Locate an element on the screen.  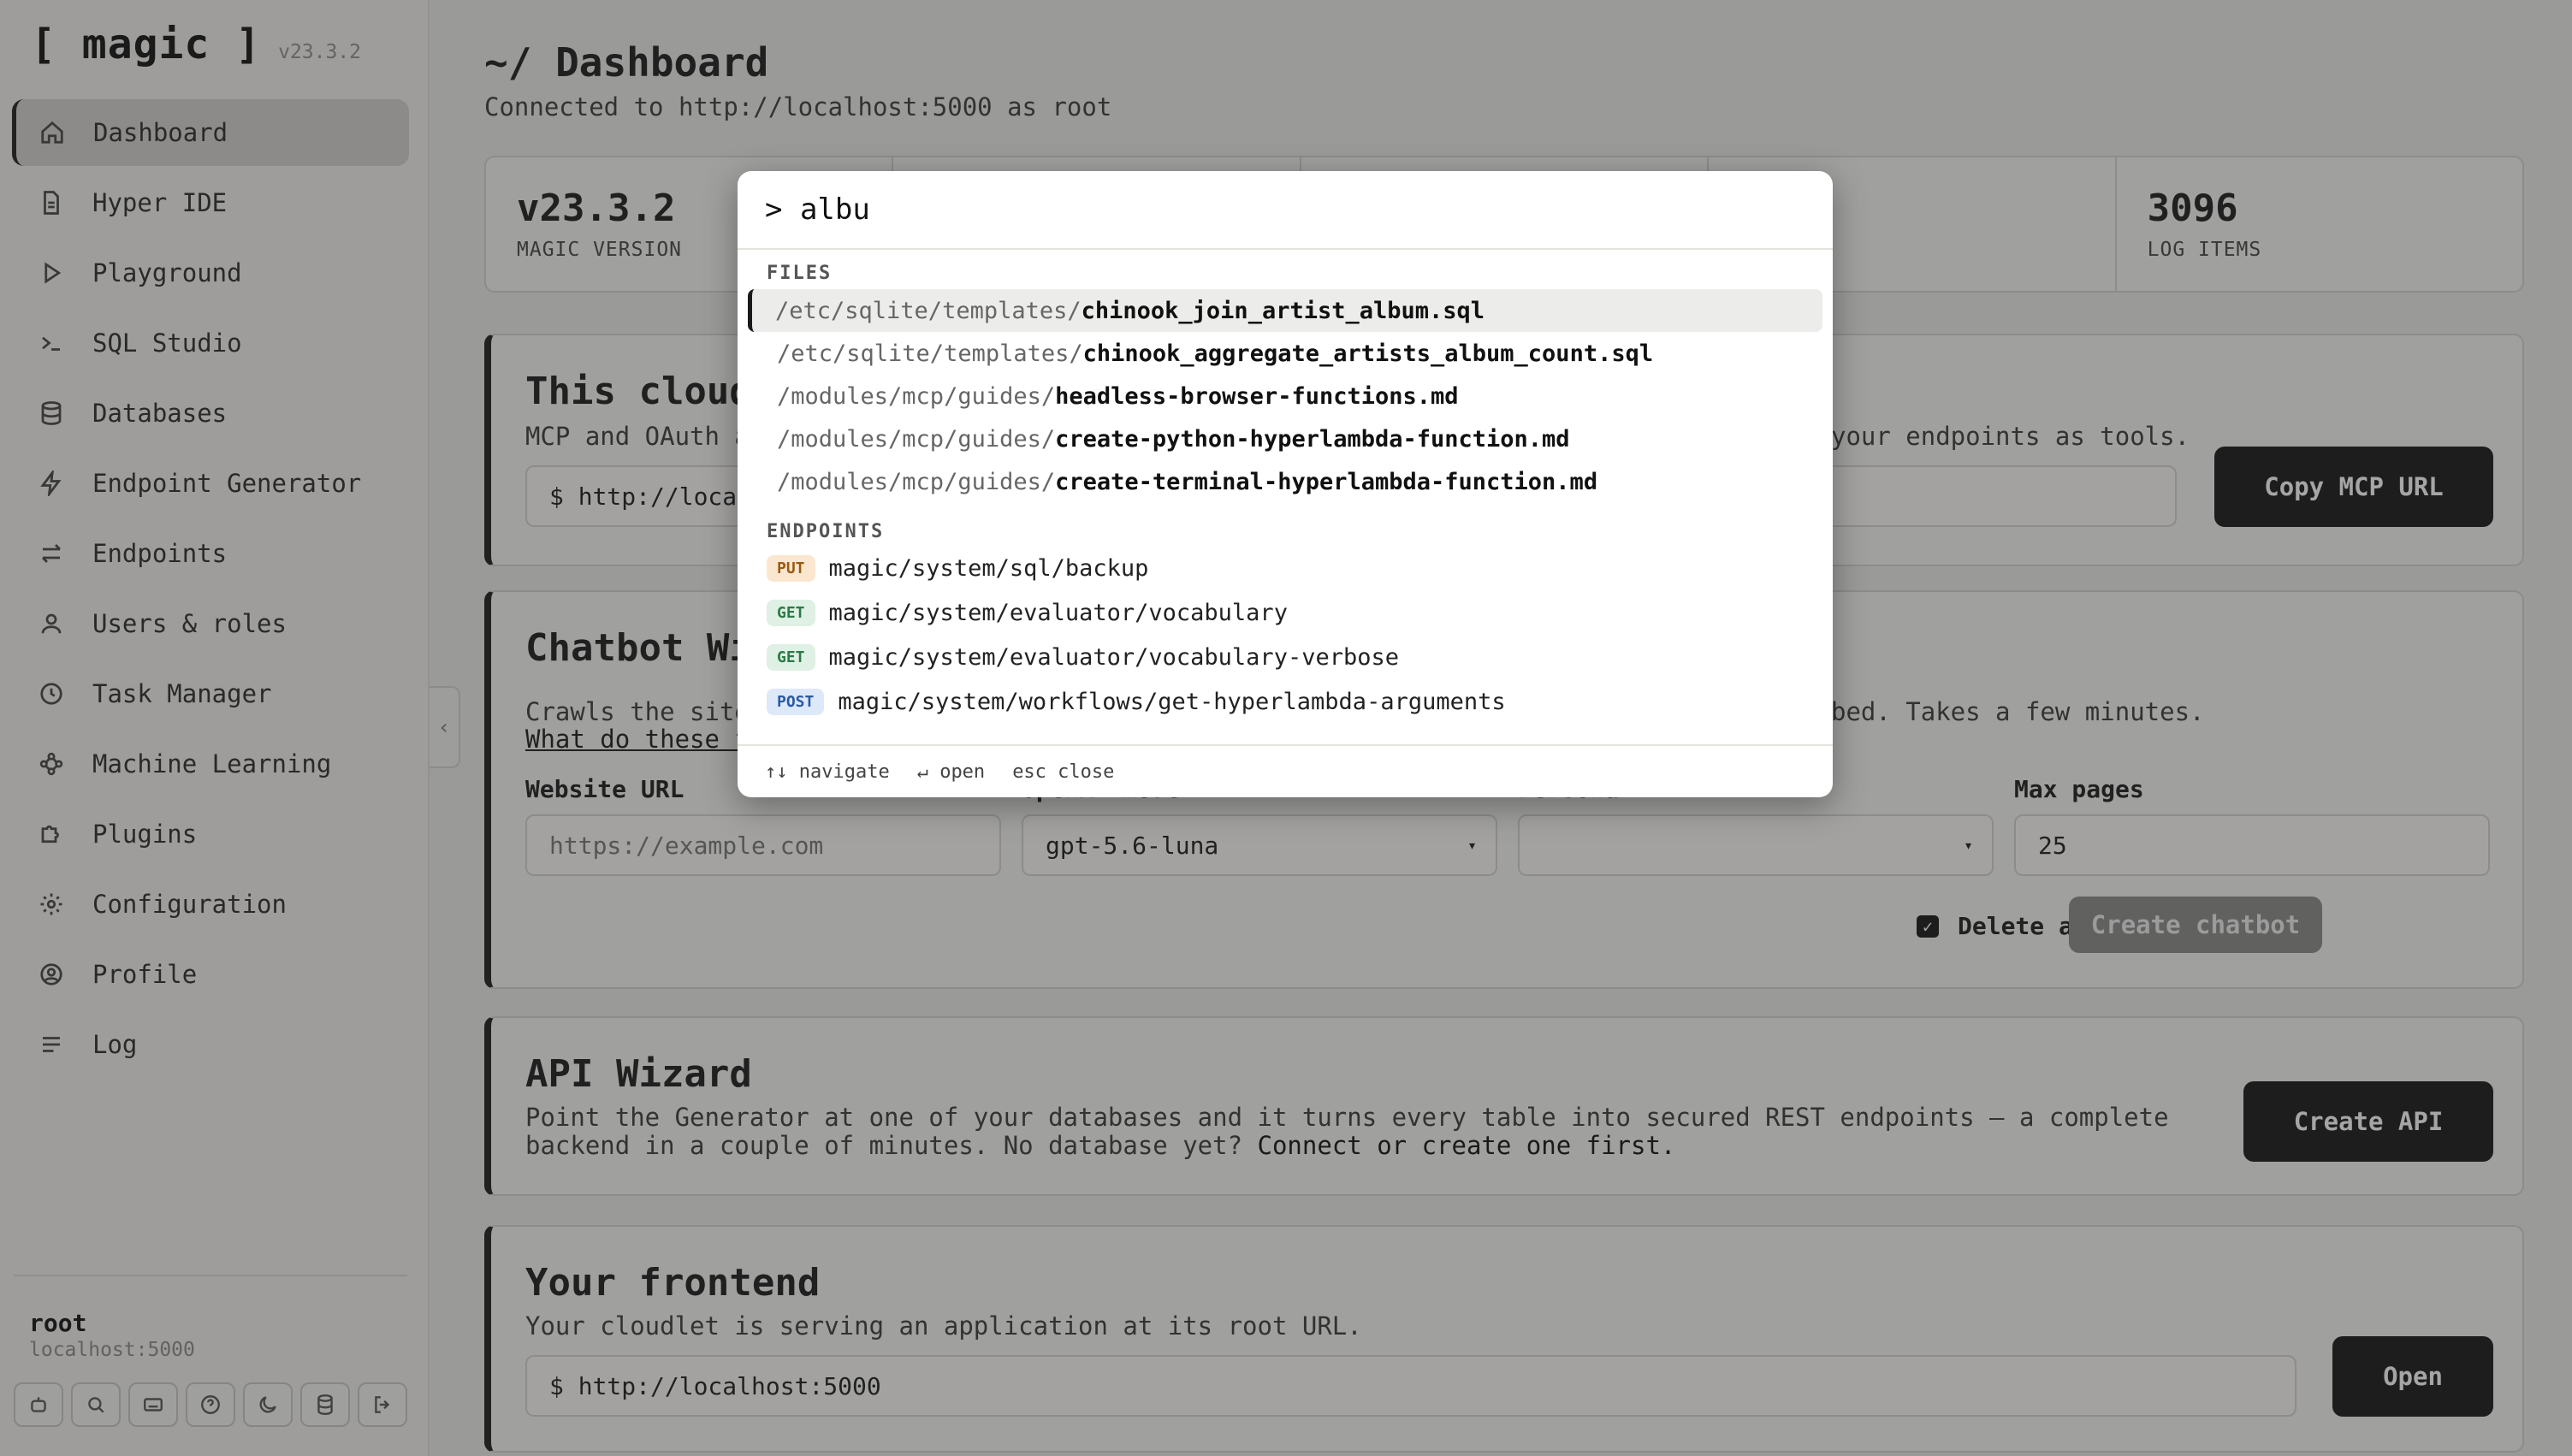
palette-endpoint-item: PUT magic/system/sql/backup is located at coordinates (1285, 568).